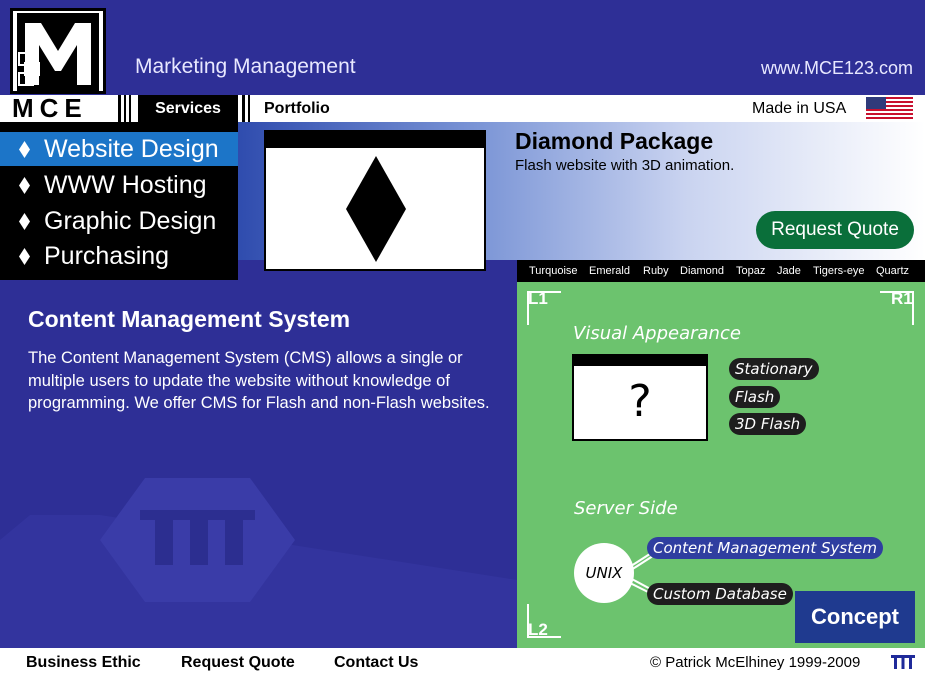 The image size is (925, 677). Describe the element at coordinates (789, 271) in the screenshot. I see `tab-jade: Jade` at that location.